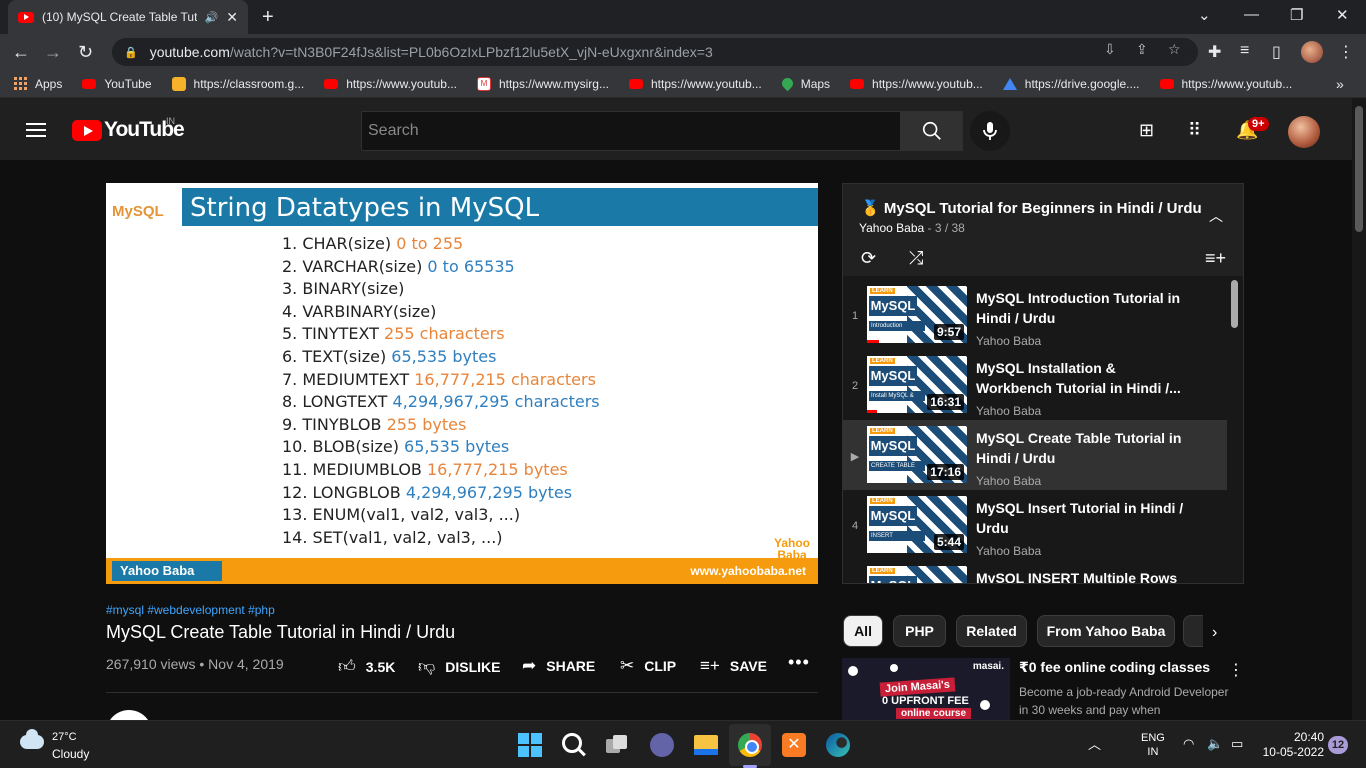 This screenshot has height=768, width=1366. What do you see at coordinates (917, 524) in the screenshot?
I see `playlist-item-thumbnail: LEARN MySQL INSERT 5:44` at bounding box center [917, 524].